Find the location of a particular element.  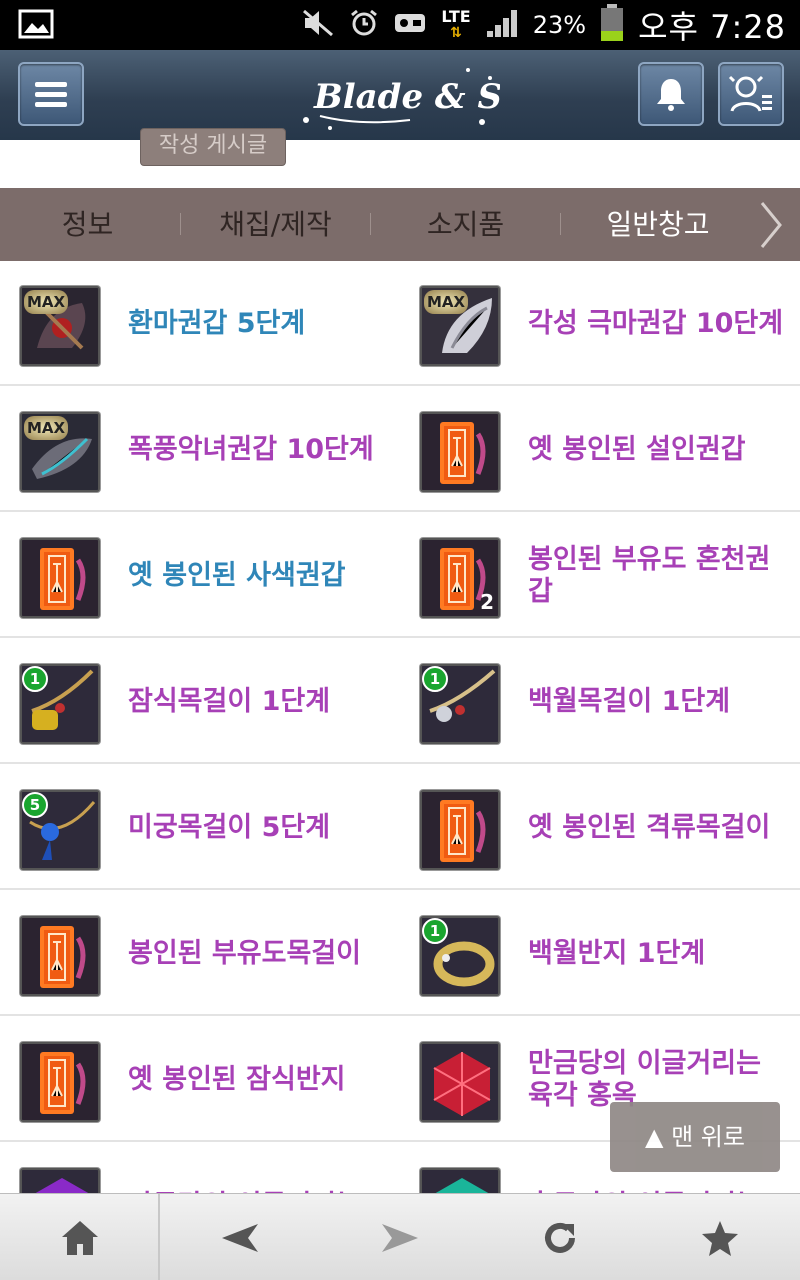

back-arrow-icon is located at coordinates (240, 1237).